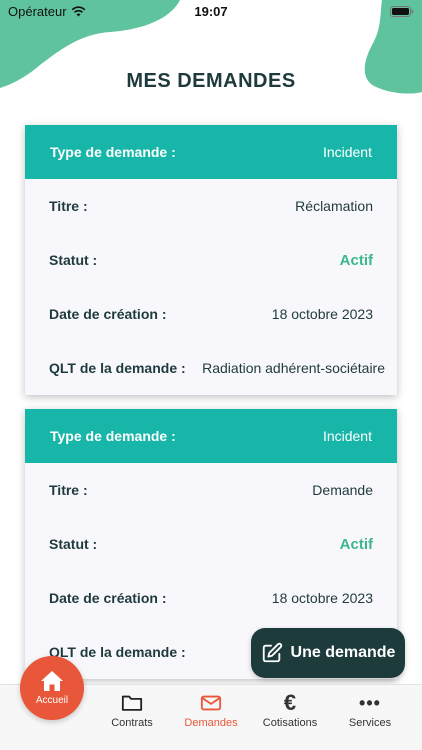  Describe the element at coordinates (343, 652) in the screenshot. I see `new-request-label: Une demande` at that location.